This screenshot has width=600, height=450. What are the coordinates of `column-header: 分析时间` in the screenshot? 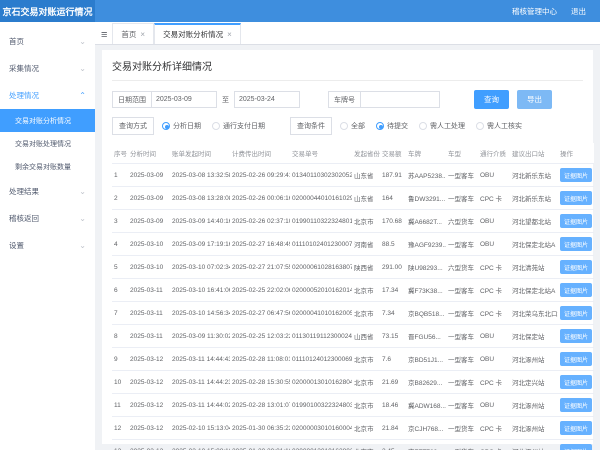 It's located at (149, 153).